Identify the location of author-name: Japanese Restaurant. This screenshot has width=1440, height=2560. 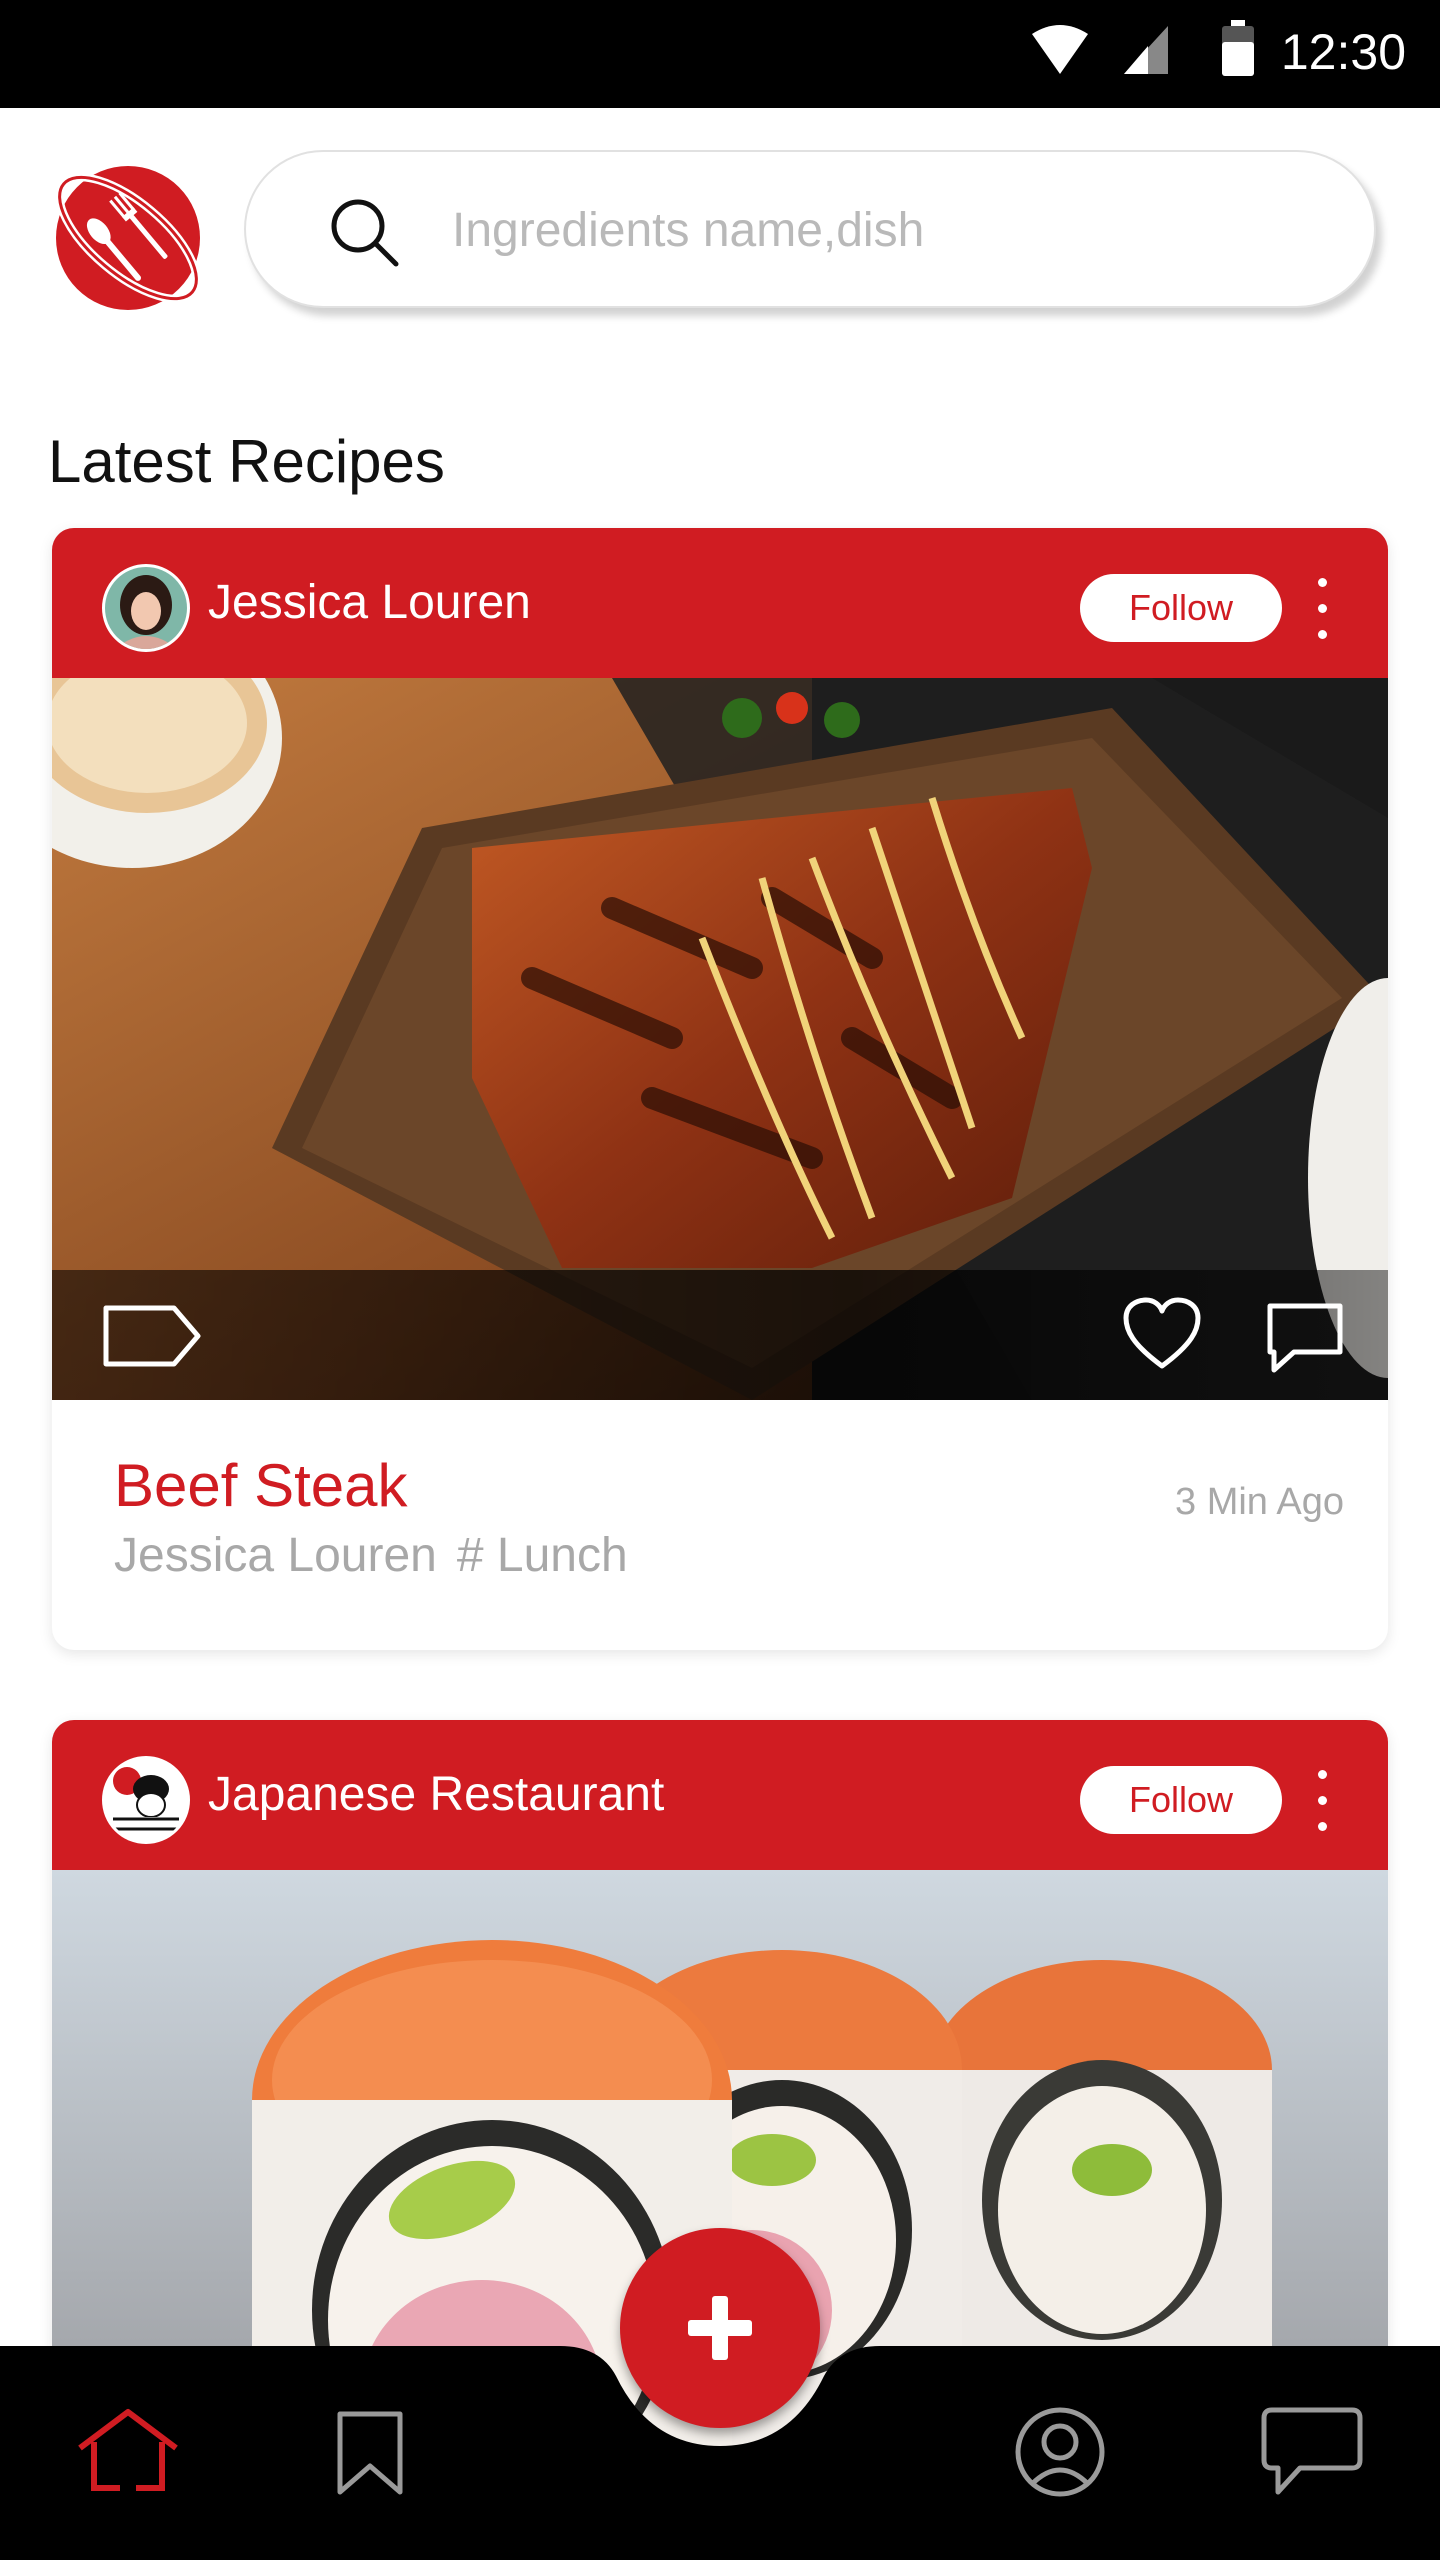
(436, 1795).